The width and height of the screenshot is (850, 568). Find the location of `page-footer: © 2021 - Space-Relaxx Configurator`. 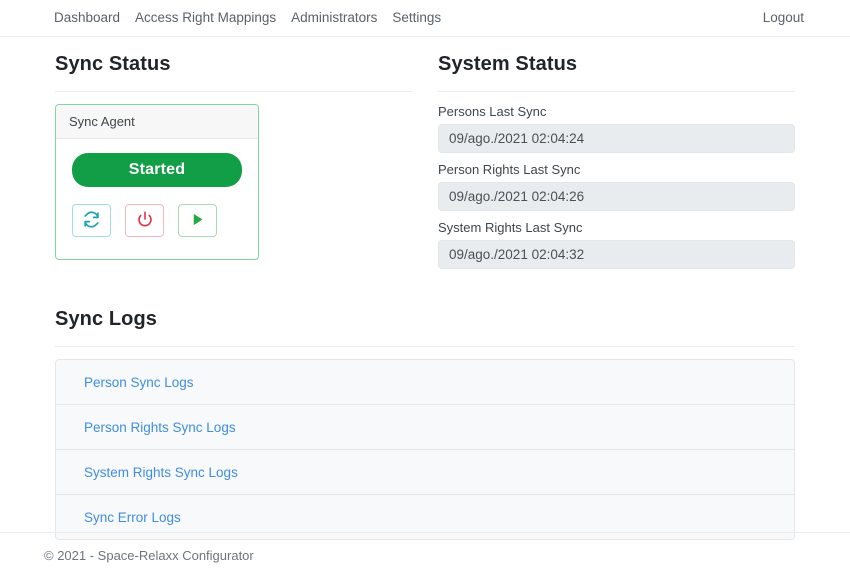

page-footer: © 2021 - Space-Relaxx Configurator is located at coordinates (425, 547).